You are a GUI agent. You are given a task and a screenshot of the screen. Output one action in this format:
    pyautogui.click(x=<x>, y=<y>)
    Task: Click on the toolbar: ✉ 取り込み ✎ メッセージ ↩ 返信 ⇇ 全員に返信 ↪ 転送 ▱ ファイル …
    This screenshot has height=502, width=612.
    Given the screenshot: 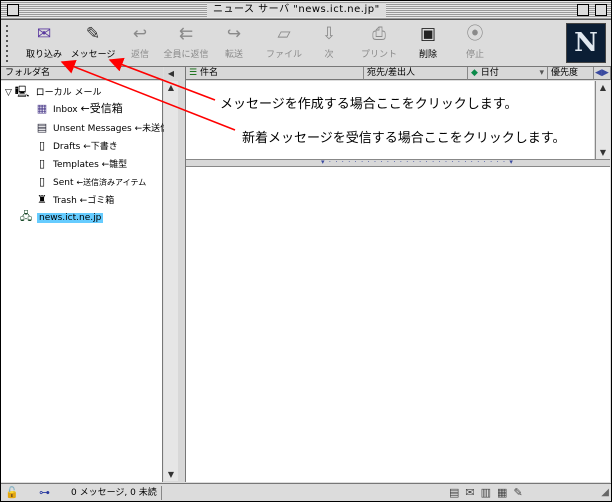 What is the action you would take?
    pyautogui.click(x=306, y=43)
    